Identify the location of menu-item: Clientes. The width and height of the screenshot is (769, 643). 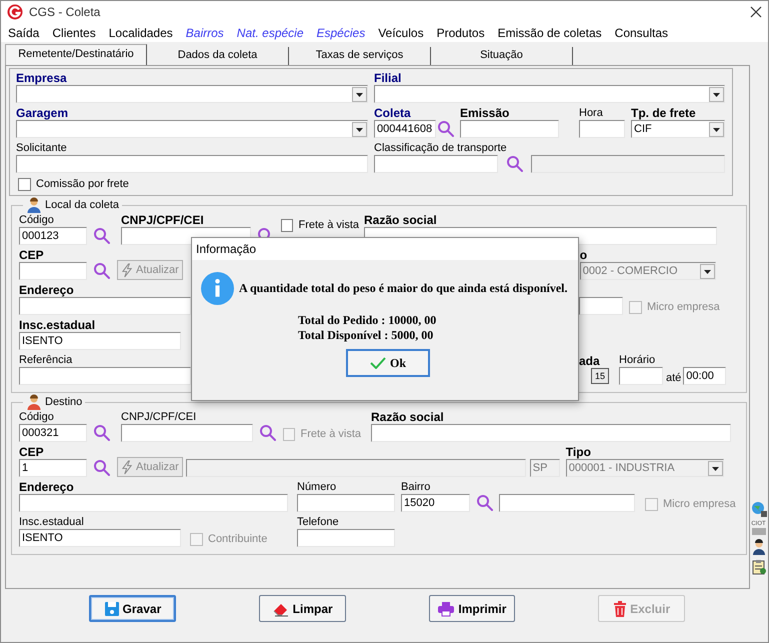
(74, 33).